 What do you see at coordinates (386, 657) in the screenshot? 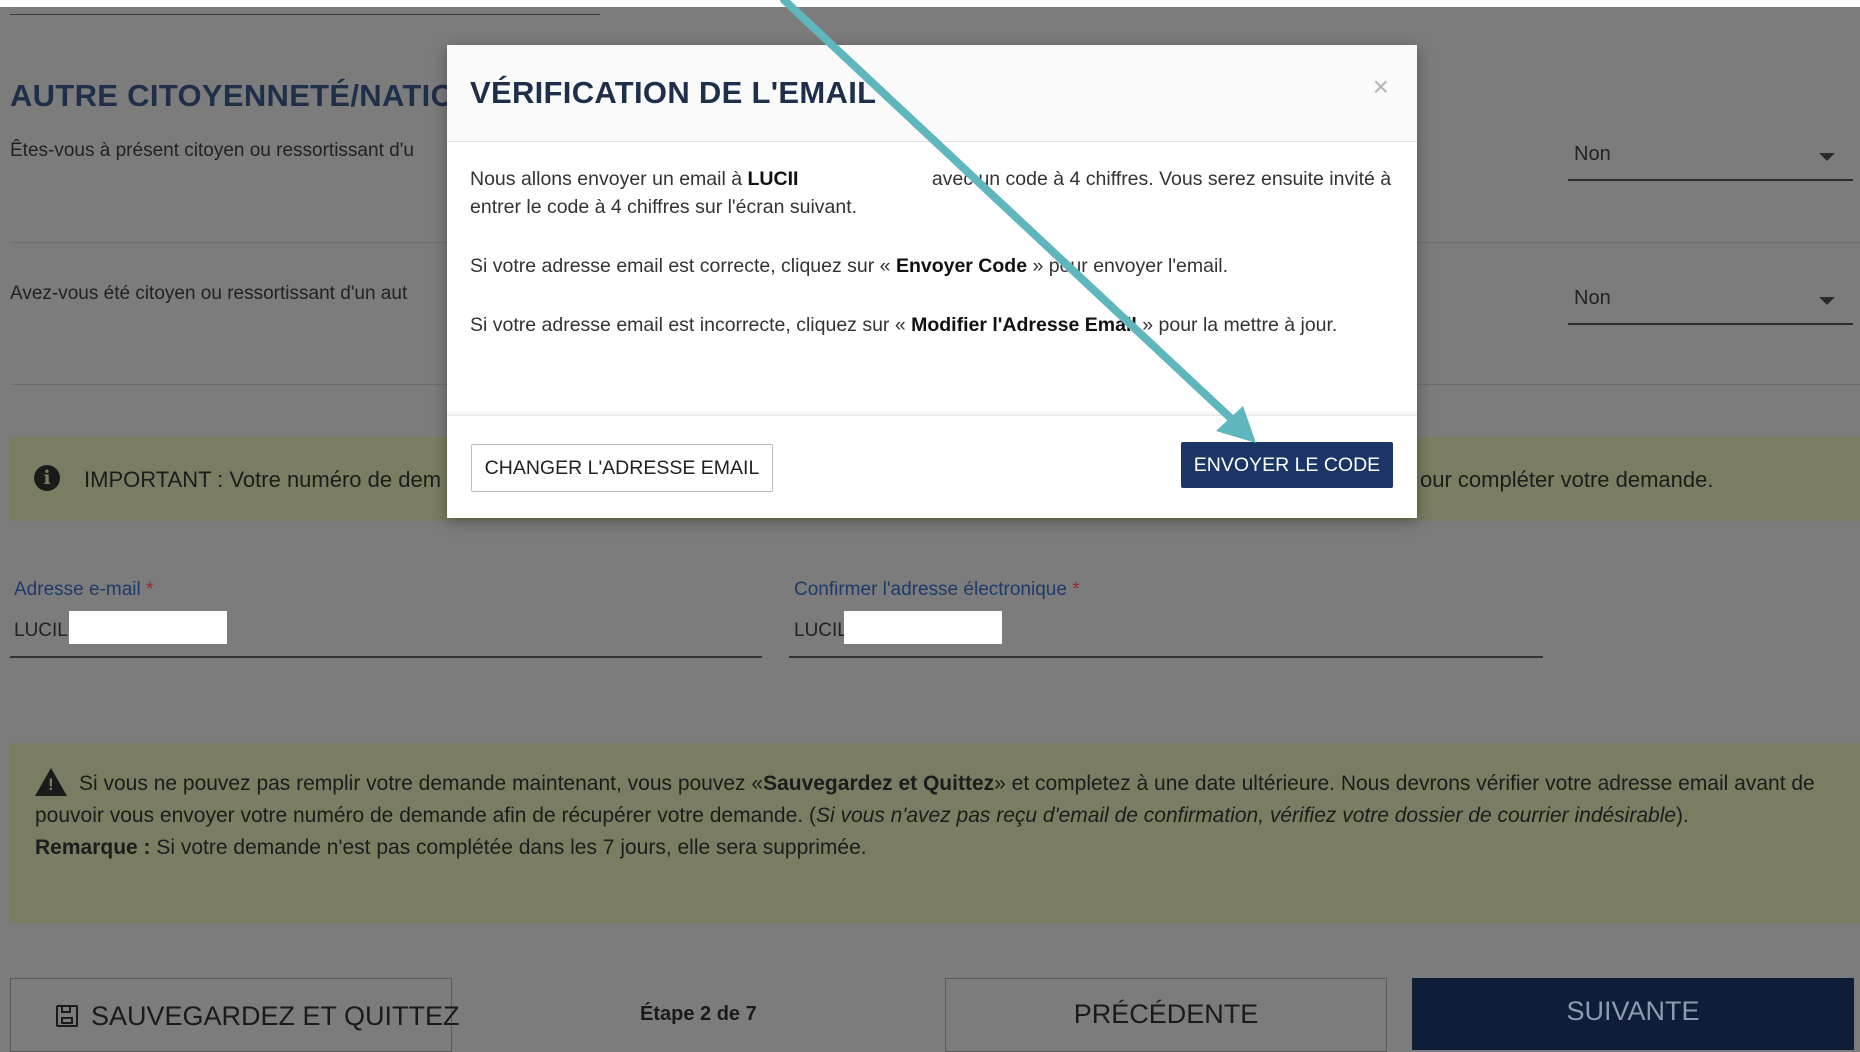
I see `email-field-underline` at bounding box center [386, 657].